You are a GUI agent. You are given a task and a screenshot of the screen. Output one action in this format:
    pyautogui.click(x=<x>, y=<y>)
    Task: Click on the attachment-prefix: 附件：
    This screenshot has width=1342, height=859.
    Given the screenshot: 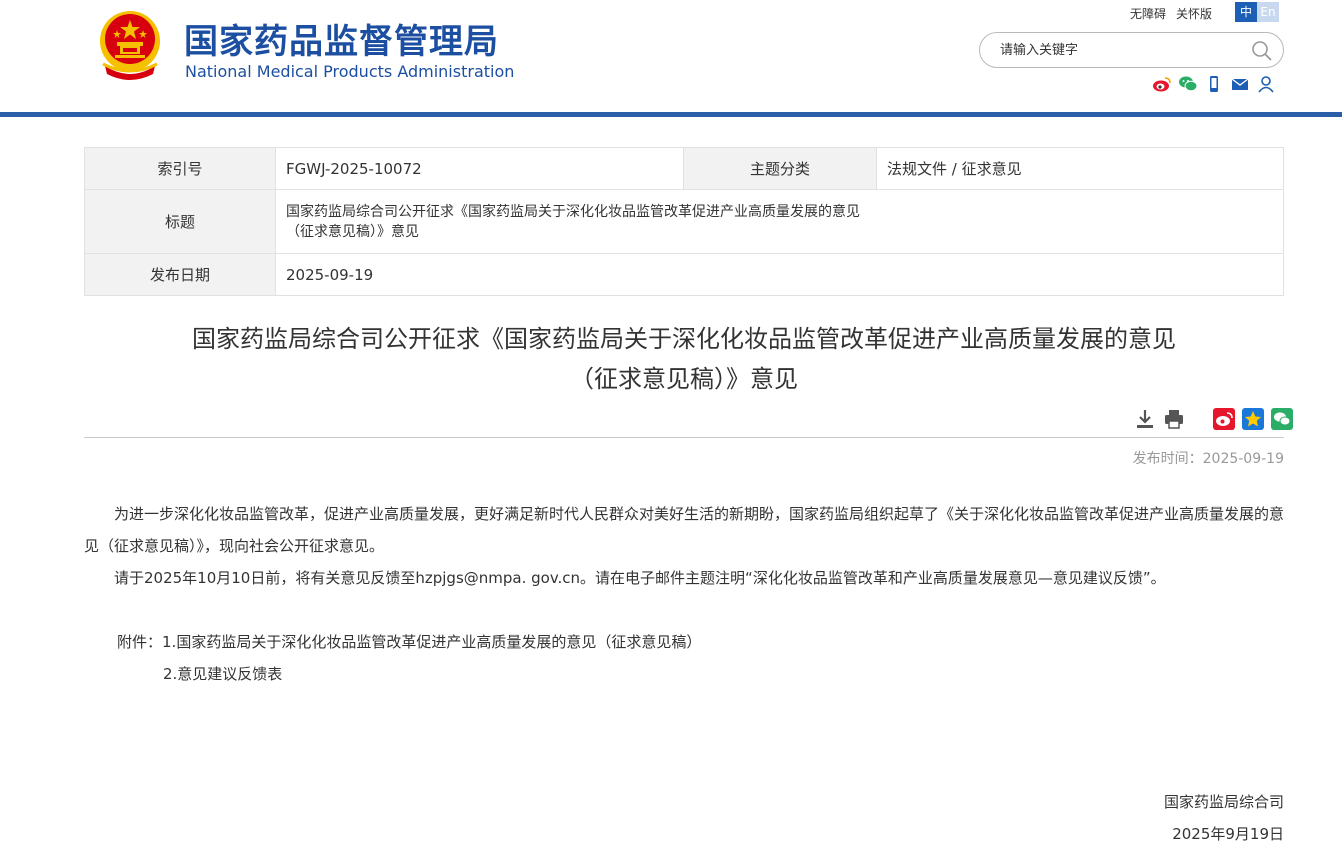 What is the action you would take?
    pyautogui.click(x=140, y=642)
    